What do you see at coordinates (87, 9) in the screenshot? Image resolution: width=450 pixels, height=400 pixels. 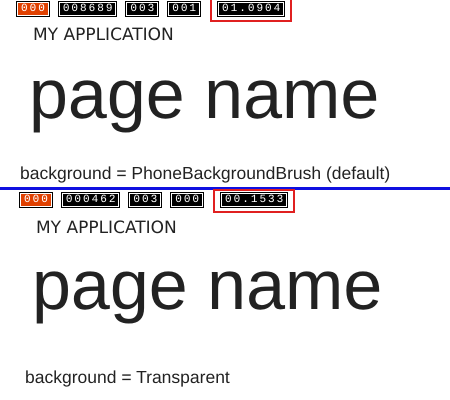 I see `frame-counter: 008689` at bounding box center [87, 9].